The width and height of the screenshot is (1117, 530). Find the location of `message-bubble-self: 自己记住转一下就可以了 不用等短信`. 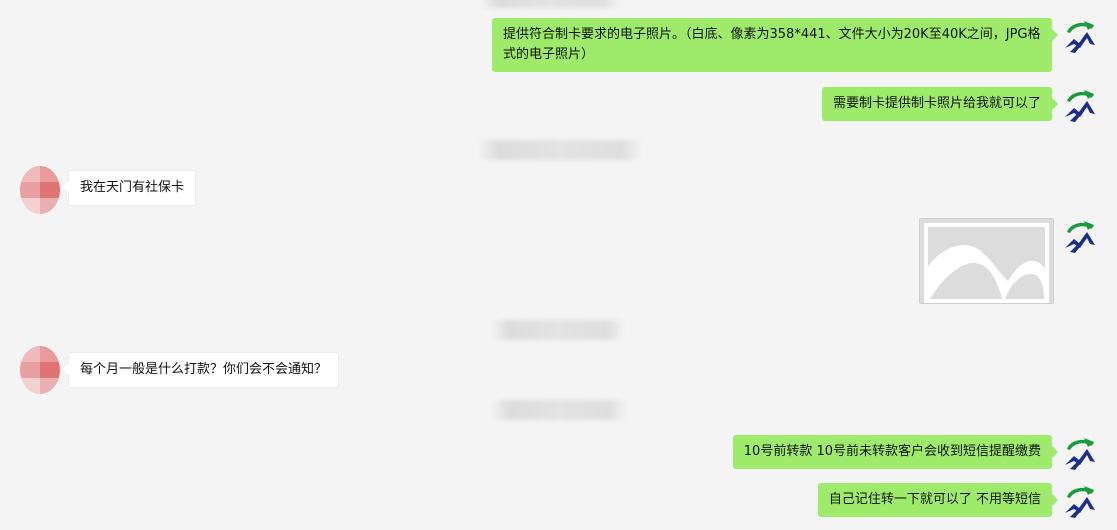

message-bubble-self: 自己记住转一下就可以了 不用等短信 is located at coordinates (938, 500).